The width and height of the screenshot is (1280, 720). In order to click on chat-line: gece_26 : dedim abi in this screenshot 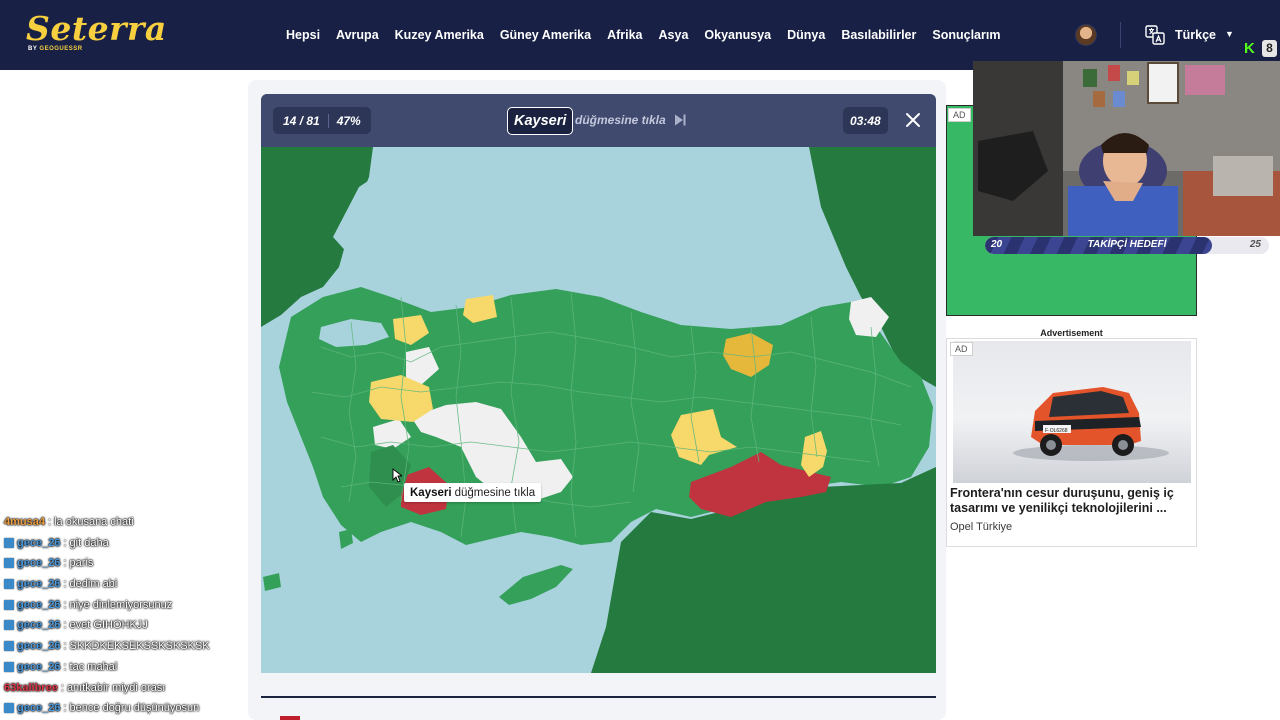, I will do `click(60, 584)`.